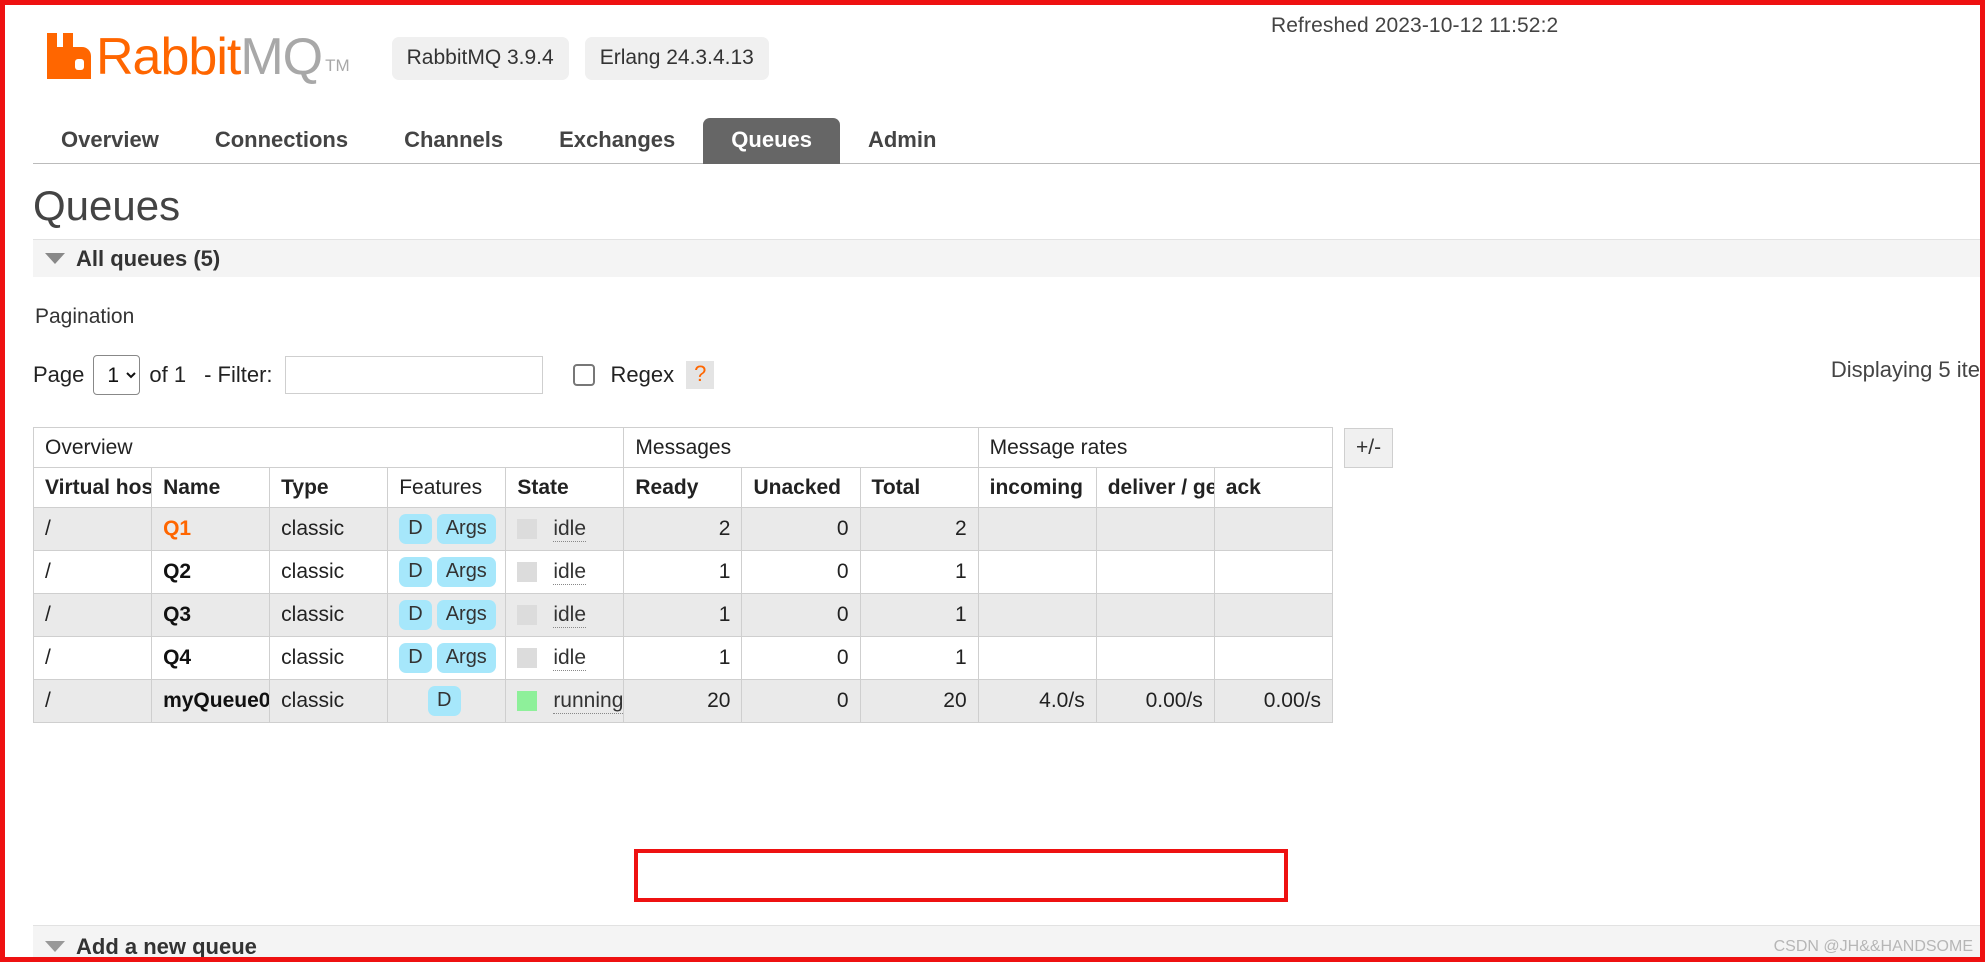 The width and height of the screenshot is (1985, 962). I want to click on cell-features: D Args, so click(447, 529).